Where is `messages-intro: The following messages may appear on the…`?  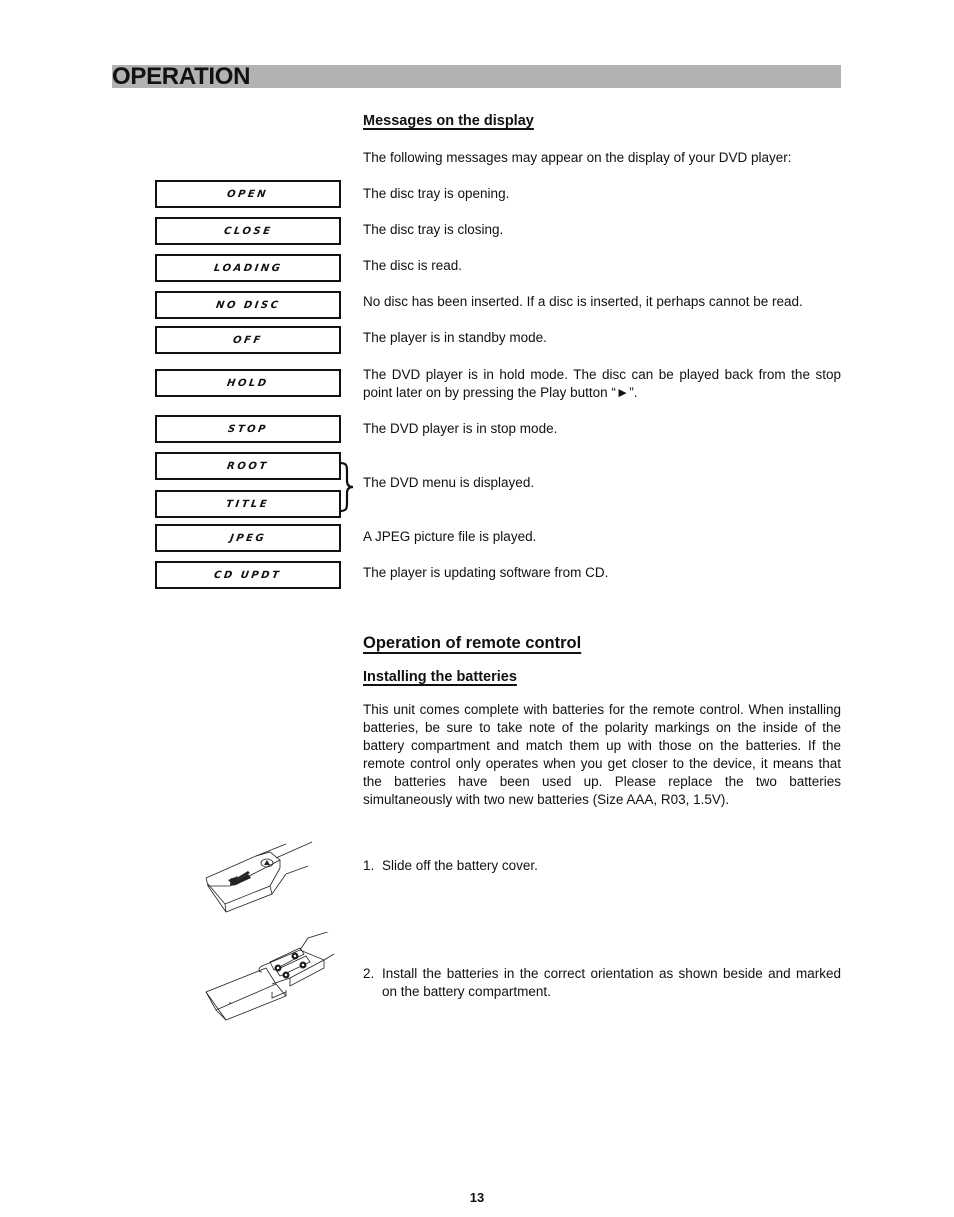 messages-intro: The following messages may appear on the… is located at coordinates (577, 157).